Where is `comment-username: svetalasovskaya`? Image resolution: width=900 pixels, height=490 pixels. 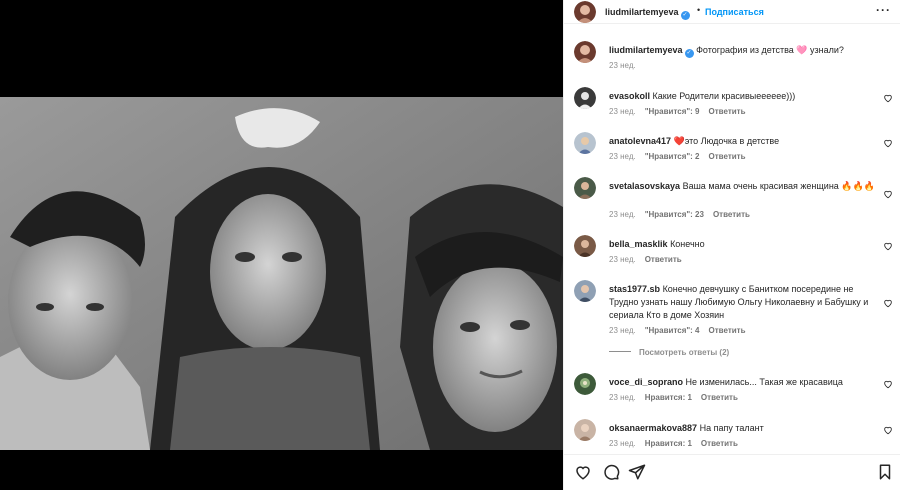
comment-username: svetalasovskaya is located at coordinates (644, 186).